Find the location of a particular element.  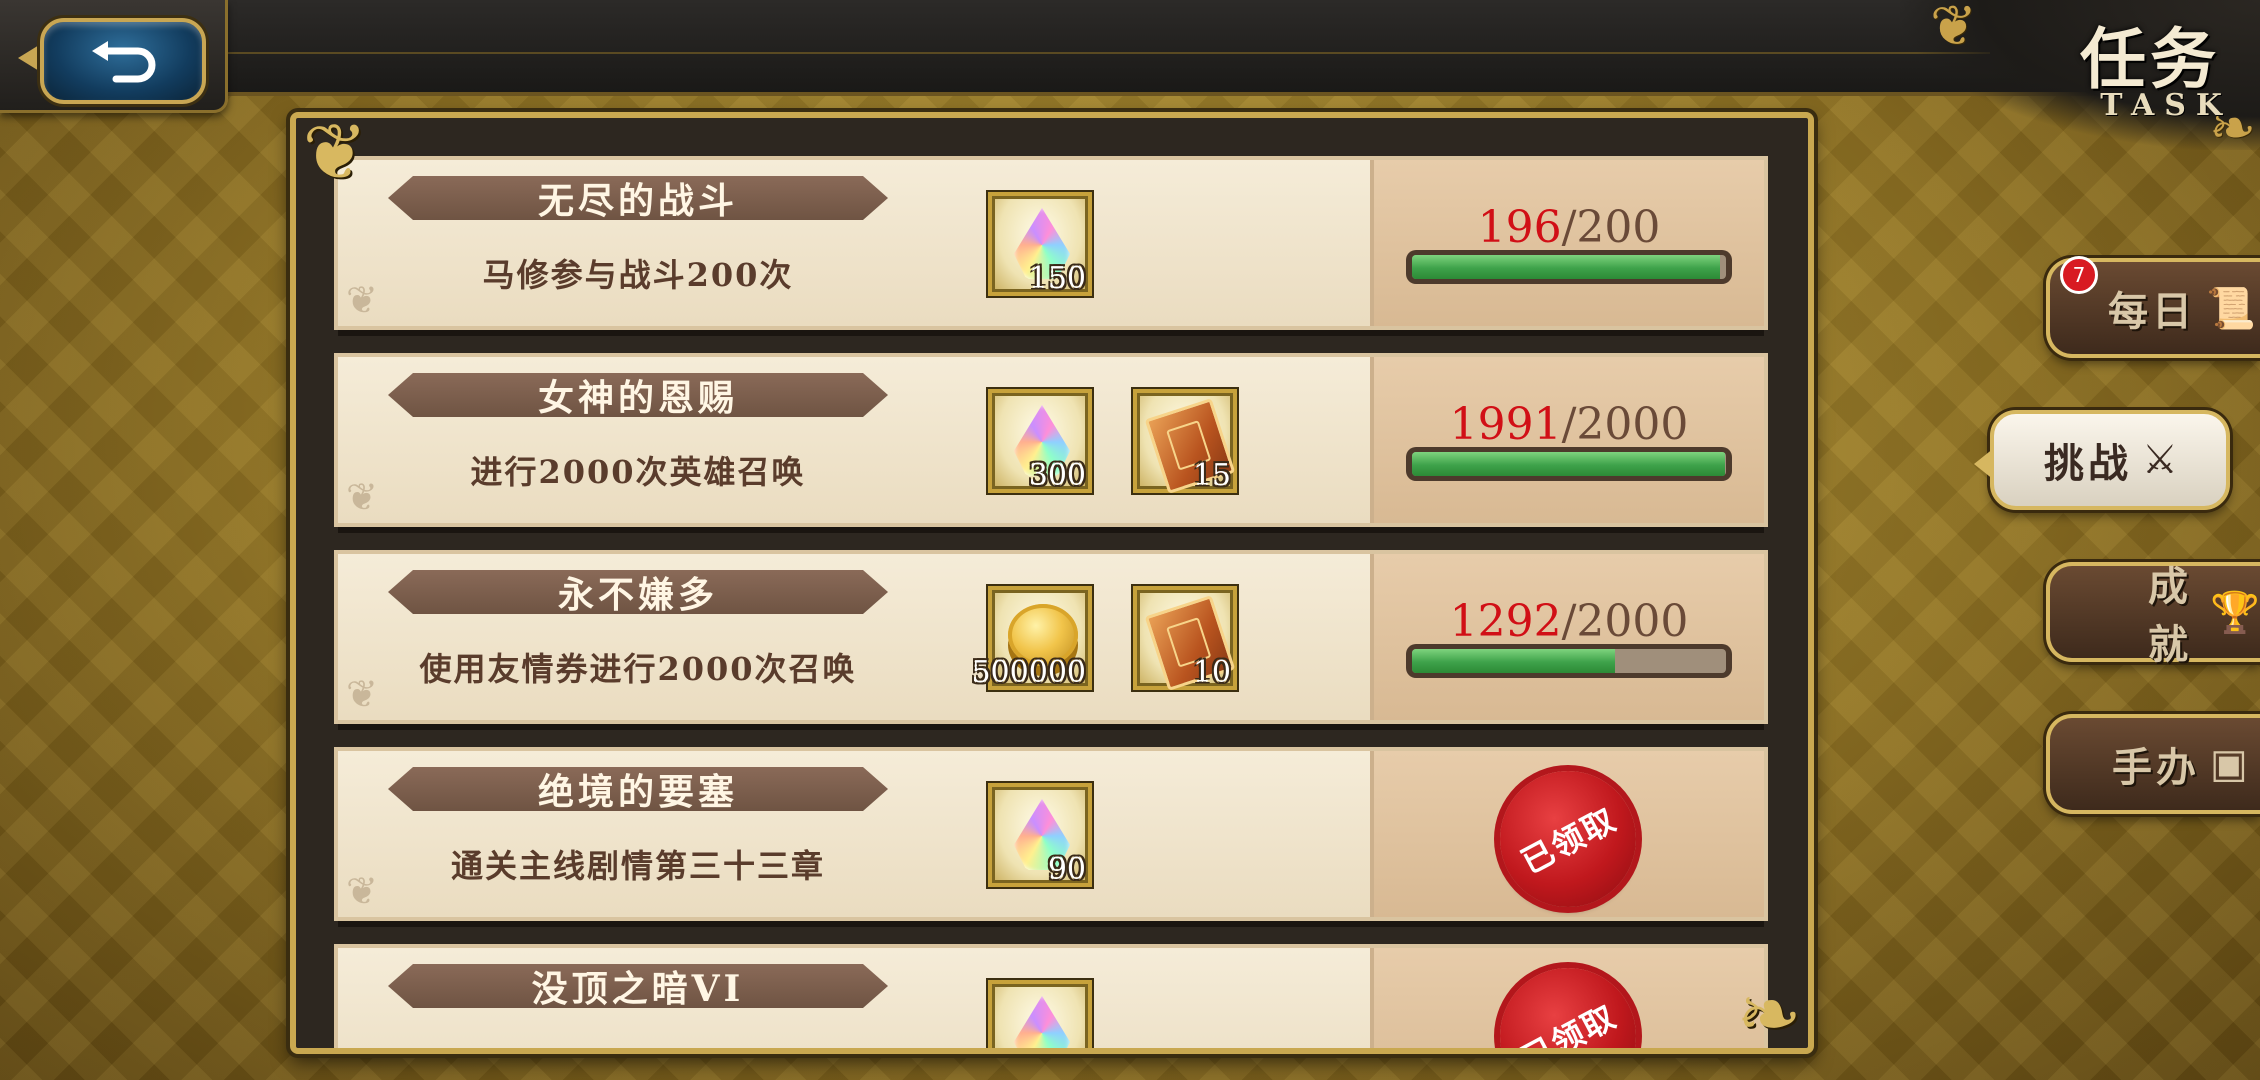

task-row: 没顶之暗VI 已领取 is located at coordinates (1051, 999).